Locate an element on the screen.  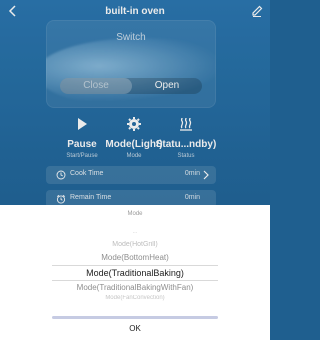
picker-title: Mode is located at coordinates (135, 214).